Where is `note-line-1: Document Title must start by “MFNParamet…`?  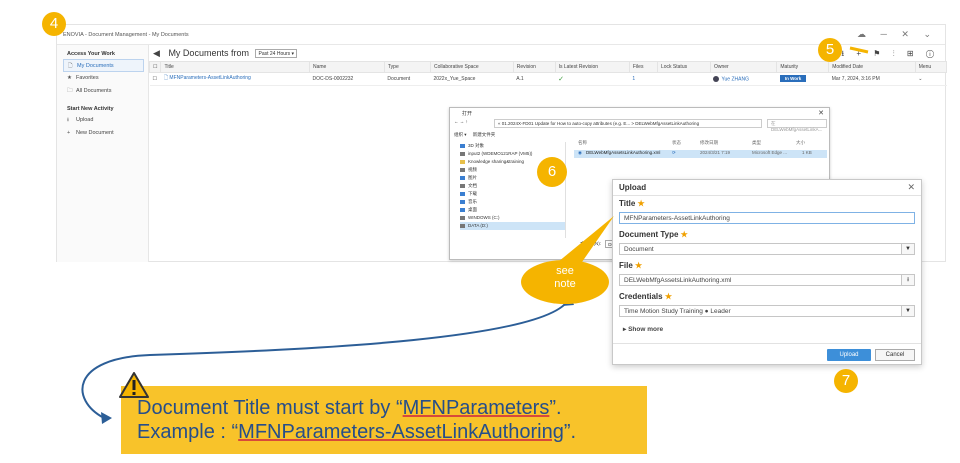
note-line-1: Document Title must start by “MFNParamet… is located at coordinates (392, 408).